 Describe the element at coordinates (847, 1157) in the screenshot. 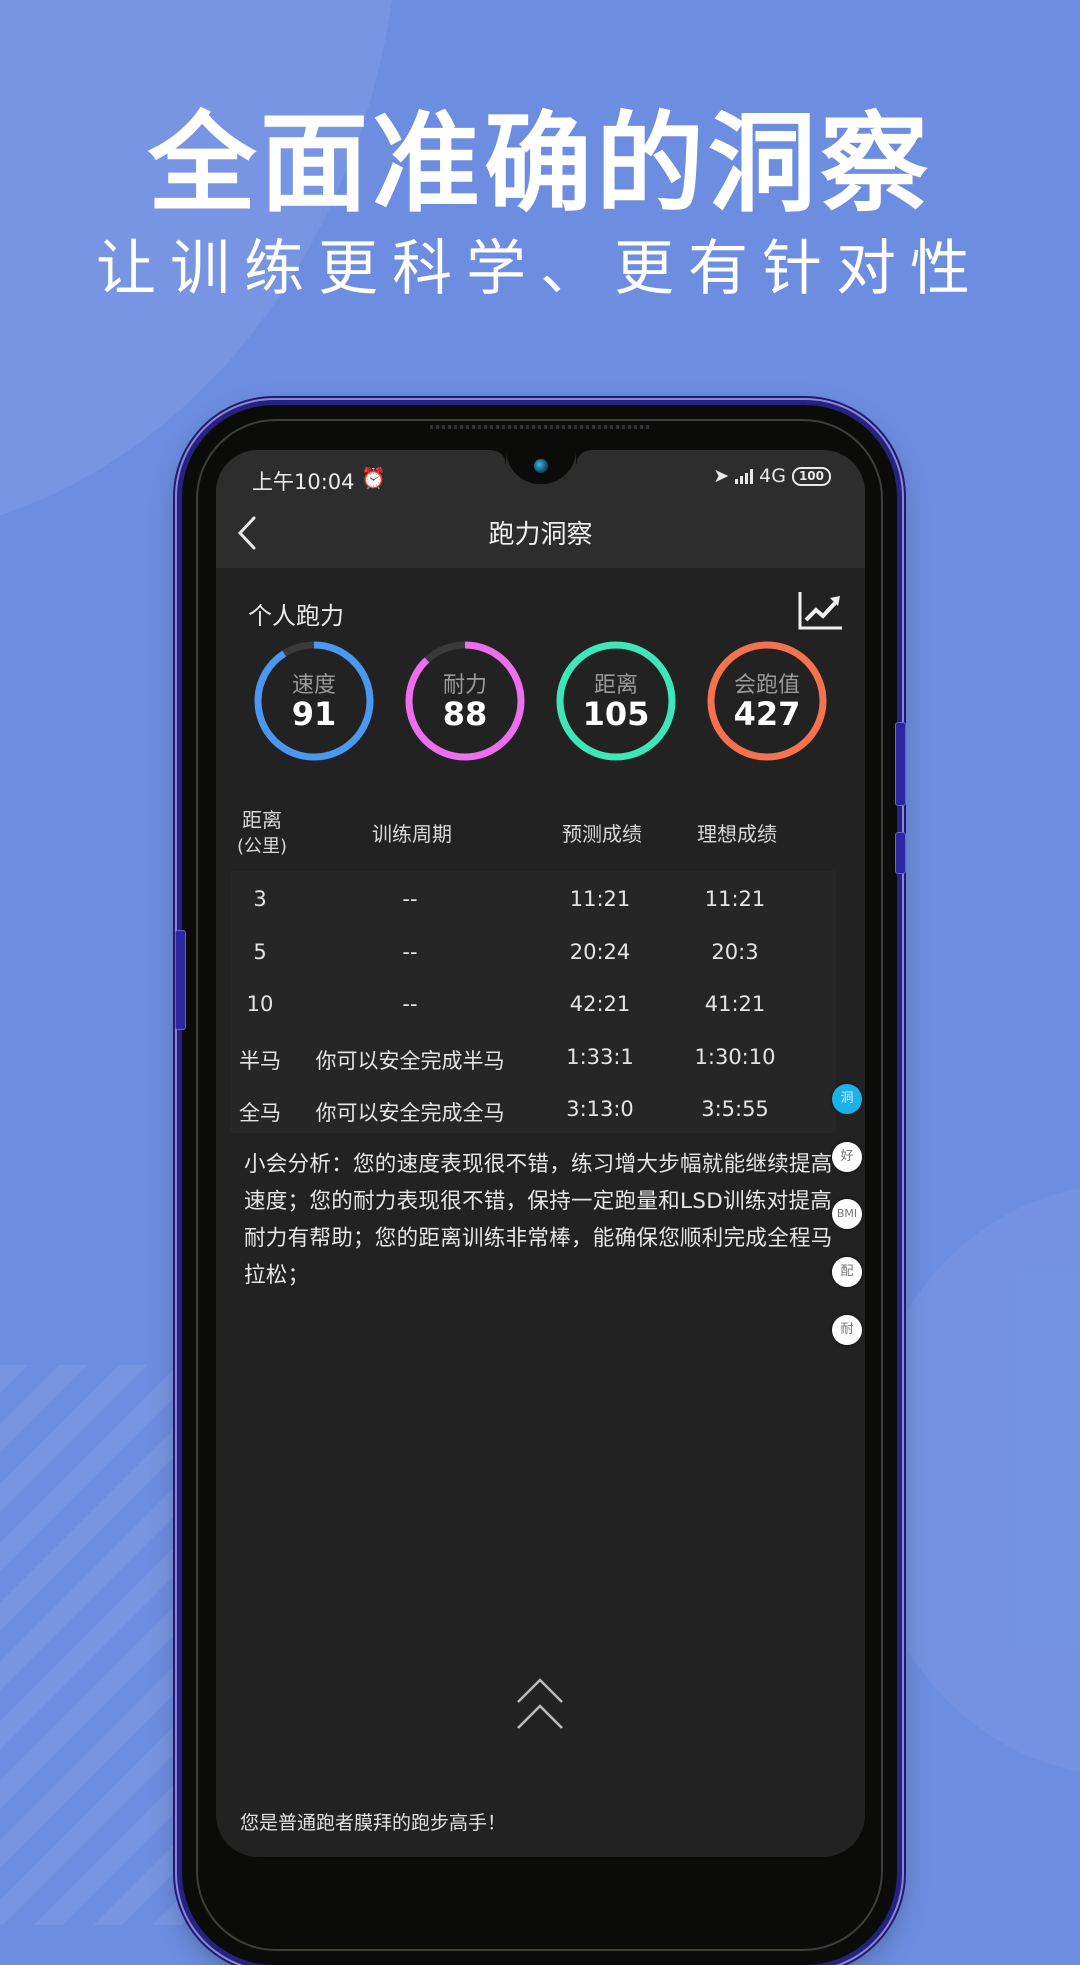

I see `side-tab-1: 好` at that location.